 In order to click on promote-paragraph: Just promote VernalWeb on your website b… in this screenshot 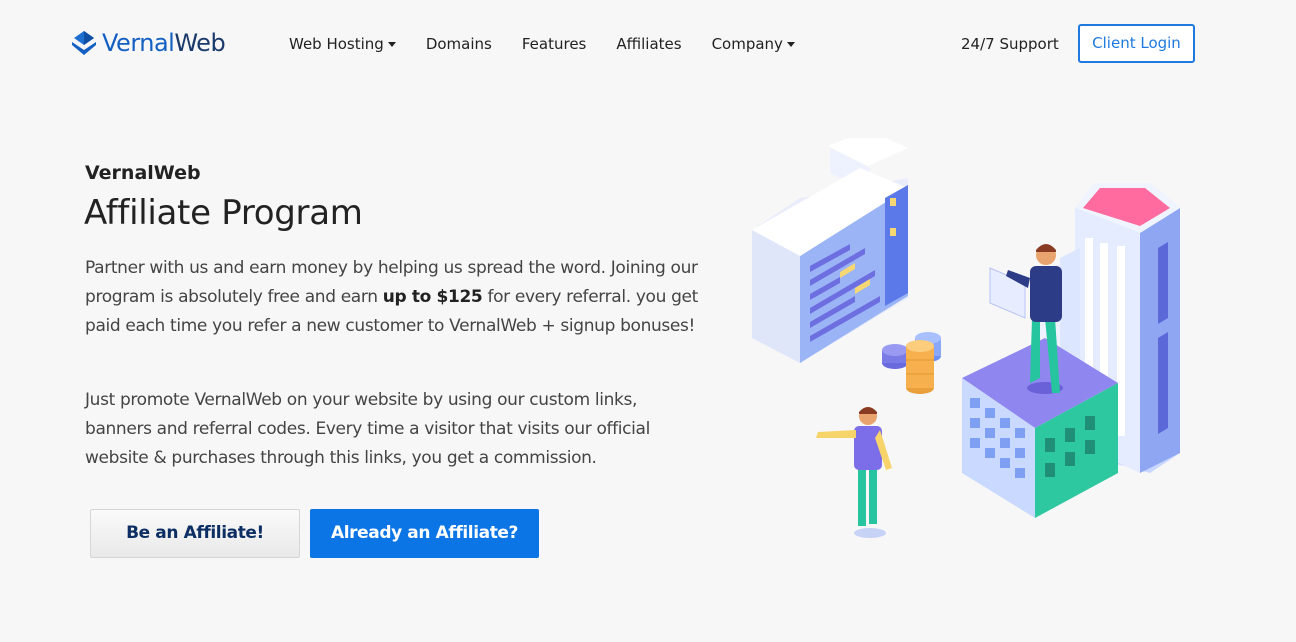, I will do `click(367, 429)`.